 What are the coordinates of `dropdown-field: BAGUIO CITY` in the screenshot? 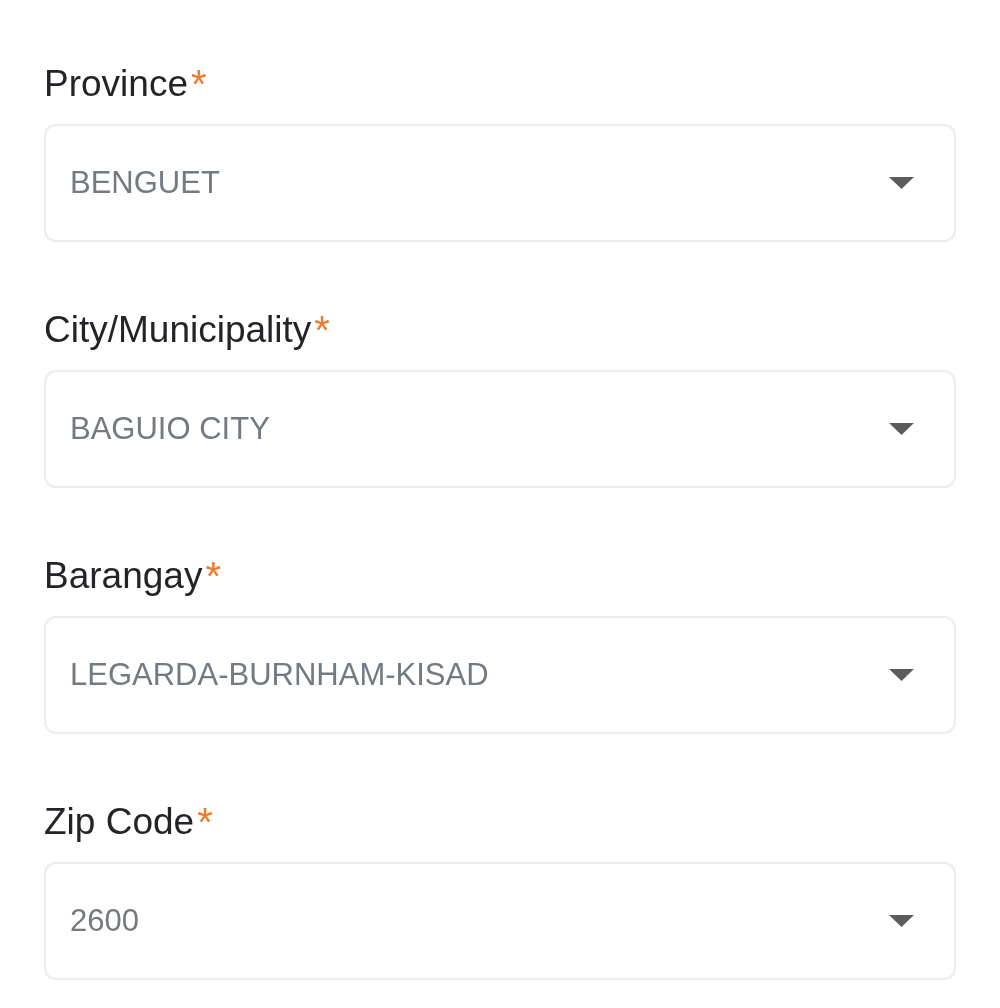 It's located at (500, 429).